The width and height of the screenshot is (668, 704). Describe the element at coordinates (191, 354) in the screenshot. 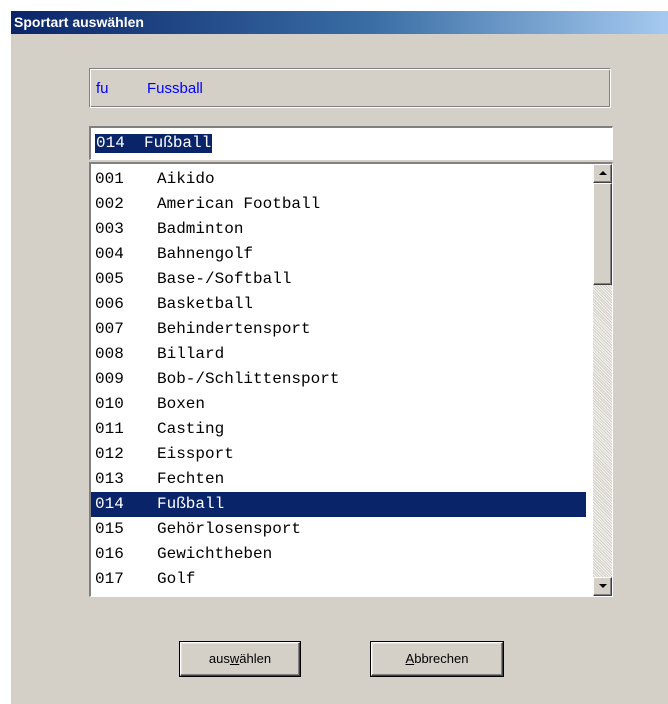

I see `list-item-name: Billard` at that location.